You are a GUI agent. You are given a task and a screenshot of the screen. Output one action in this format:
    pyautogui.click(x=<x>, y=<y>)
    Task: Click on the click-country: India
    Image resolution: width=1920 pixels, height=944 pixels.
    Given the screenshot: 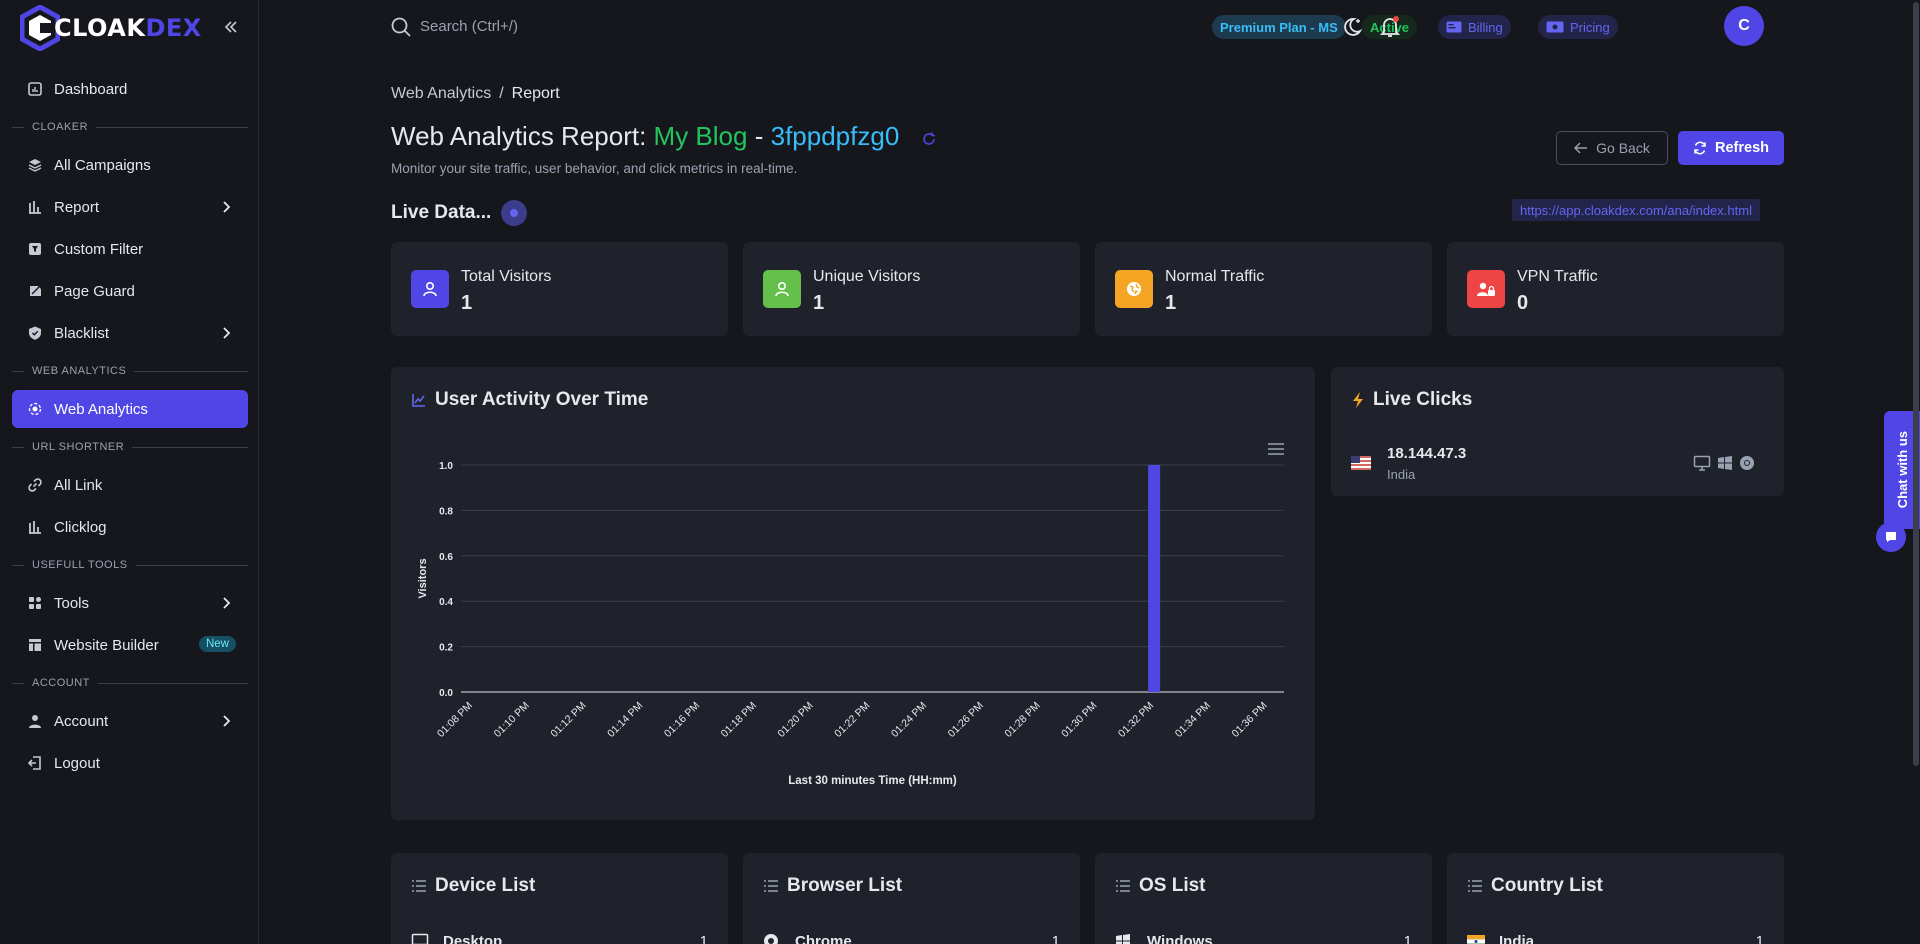 What is the action you would take?
    pyautogui.click(x=1401, y=474)
    